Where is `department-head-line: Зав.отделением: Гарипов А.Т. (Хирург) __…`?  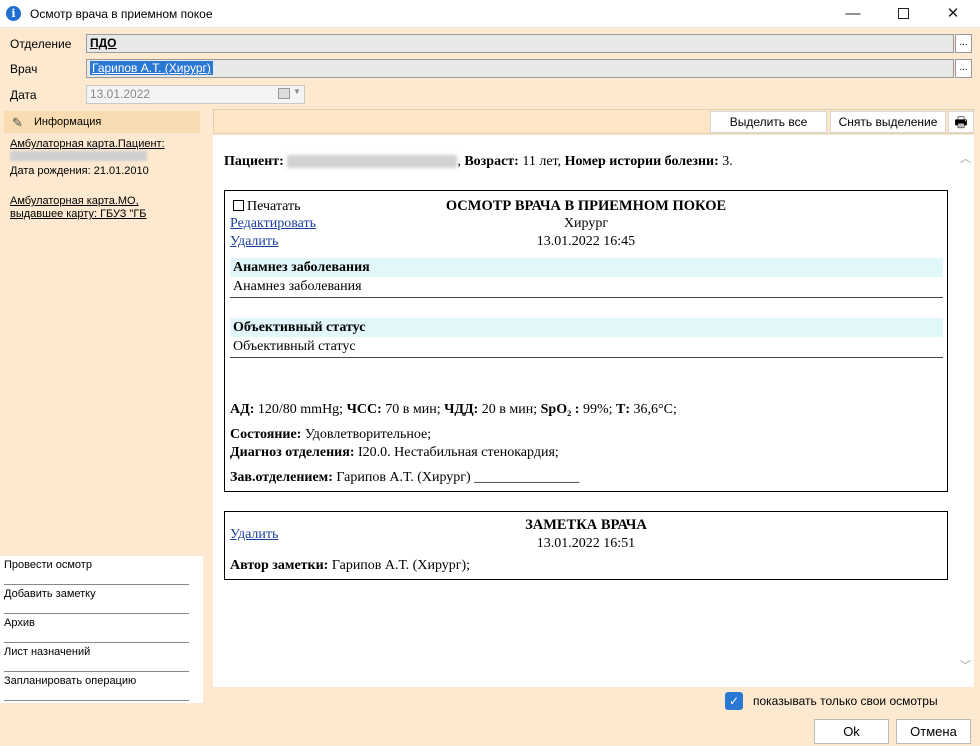
department-head-line: Зав.отделением: Гарипов А.Т. (Хирург) __… is located at coordinates (405, 477).